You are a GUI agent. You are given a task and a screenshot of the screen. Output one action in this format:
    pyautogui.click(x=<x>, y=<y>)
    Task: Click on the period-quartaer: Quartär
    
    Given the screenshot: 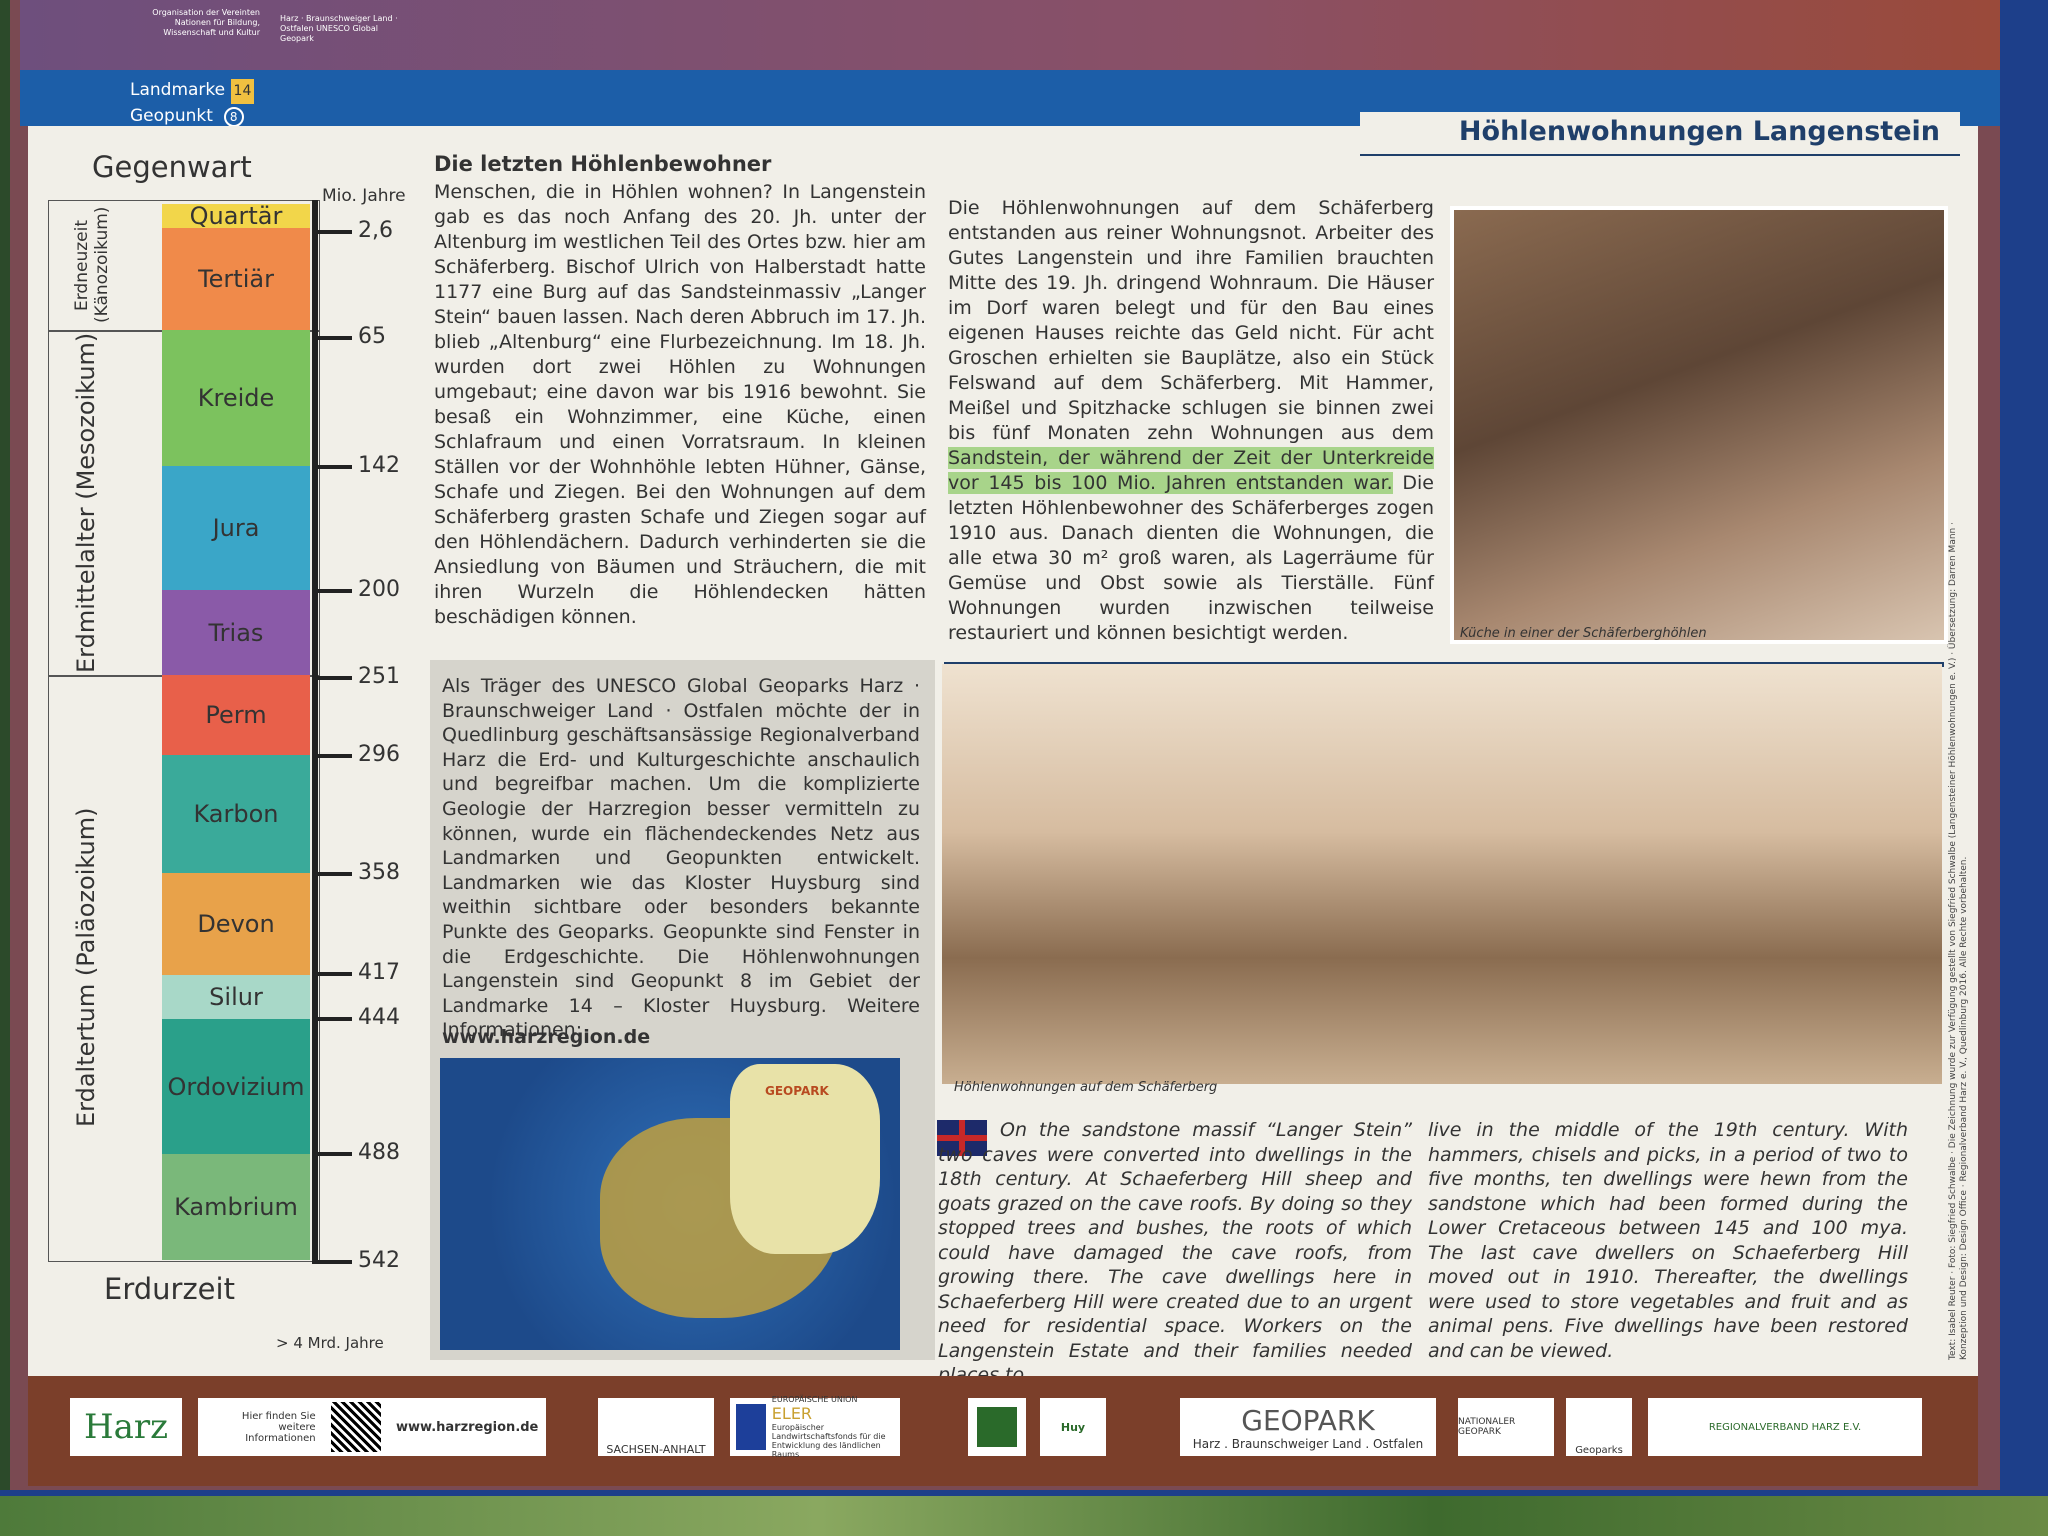 What is the action you would take?
    pyautogui.click(x=236, y=216)
    